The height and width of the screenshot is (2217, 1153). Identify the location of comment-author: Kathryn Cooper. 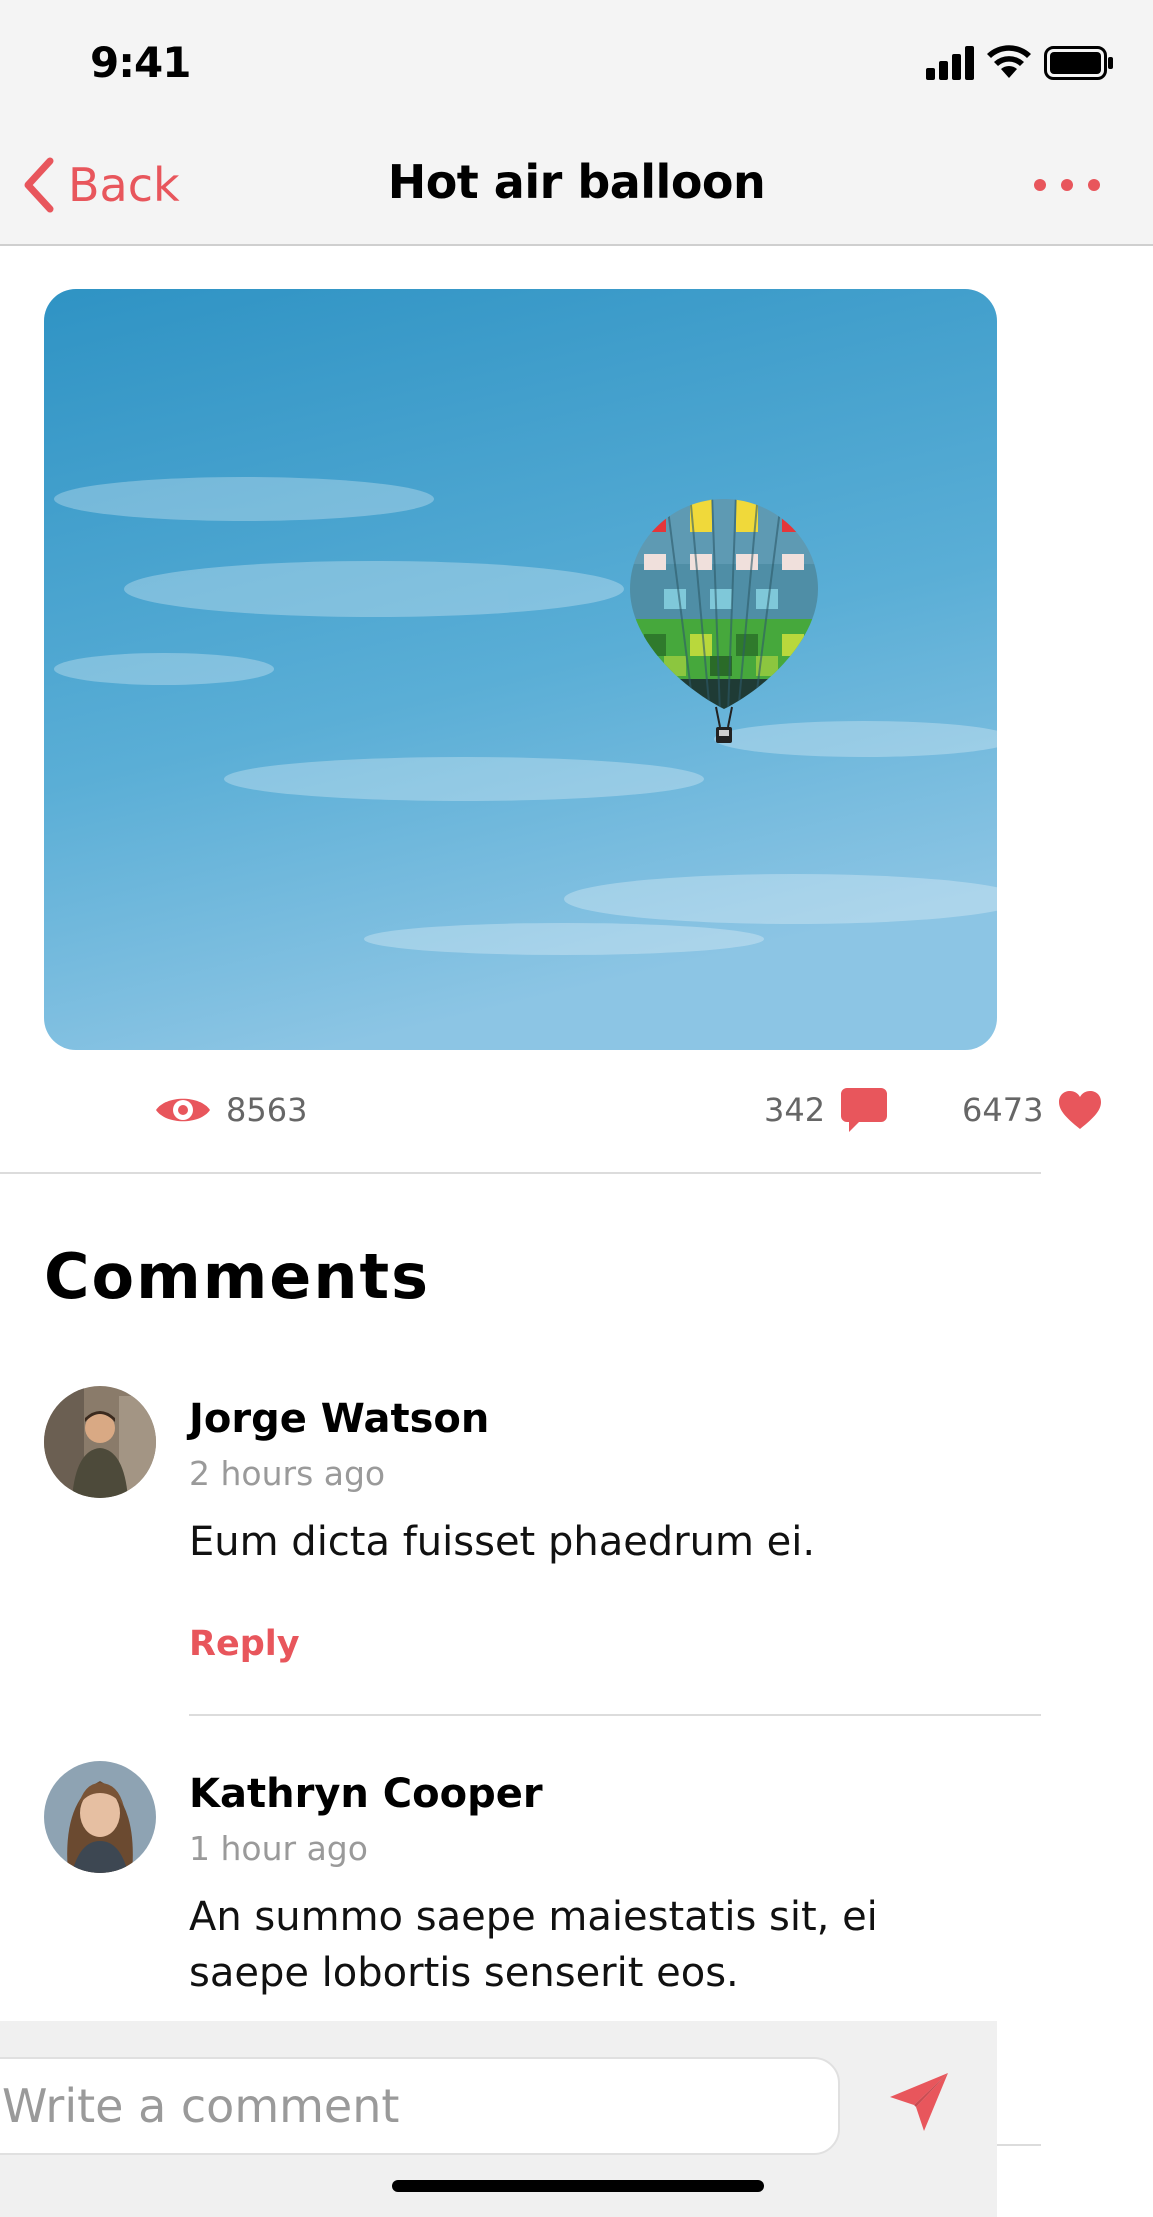
(366, 1794).